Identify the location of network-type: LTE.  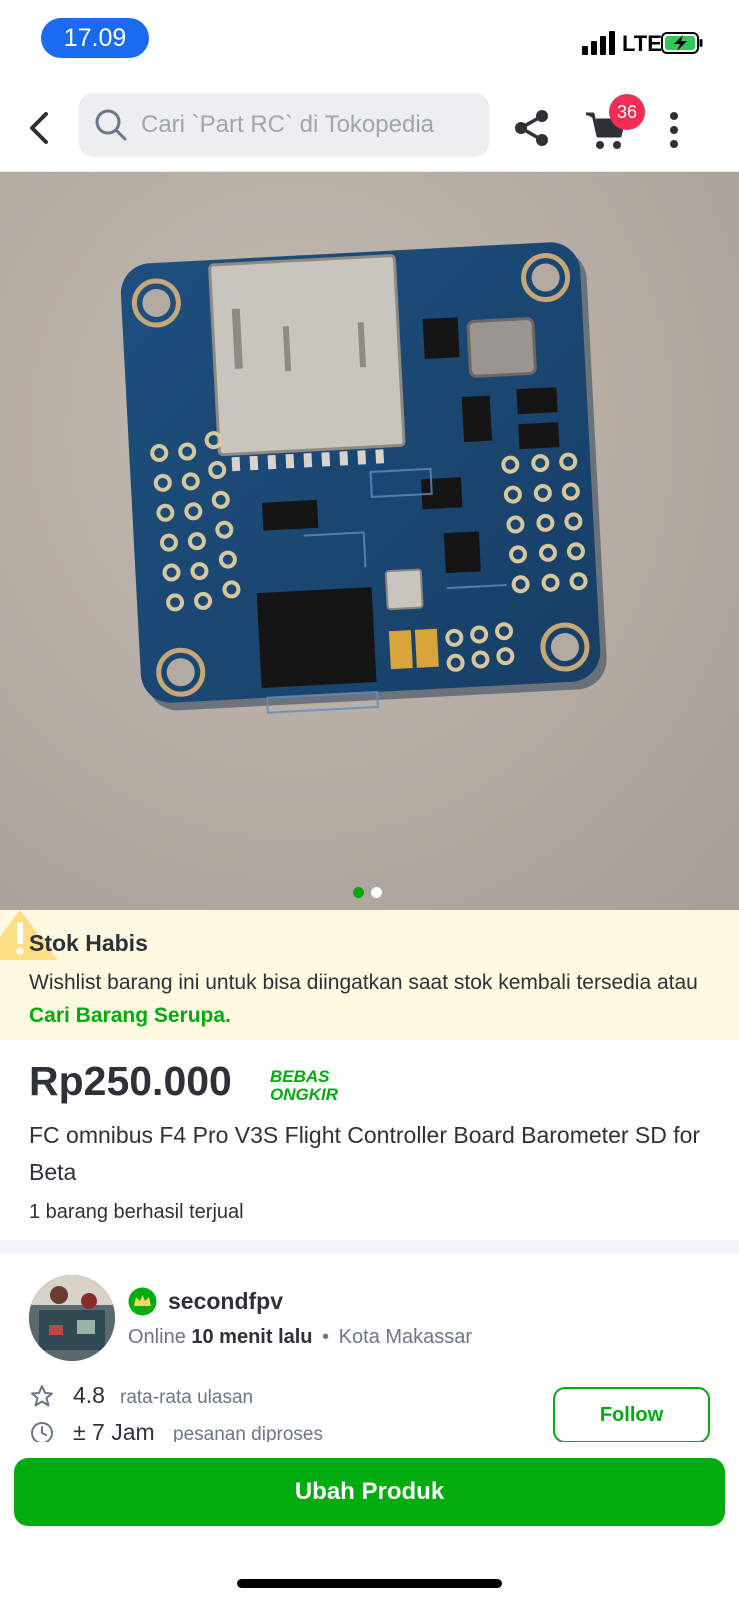
(642, 43).